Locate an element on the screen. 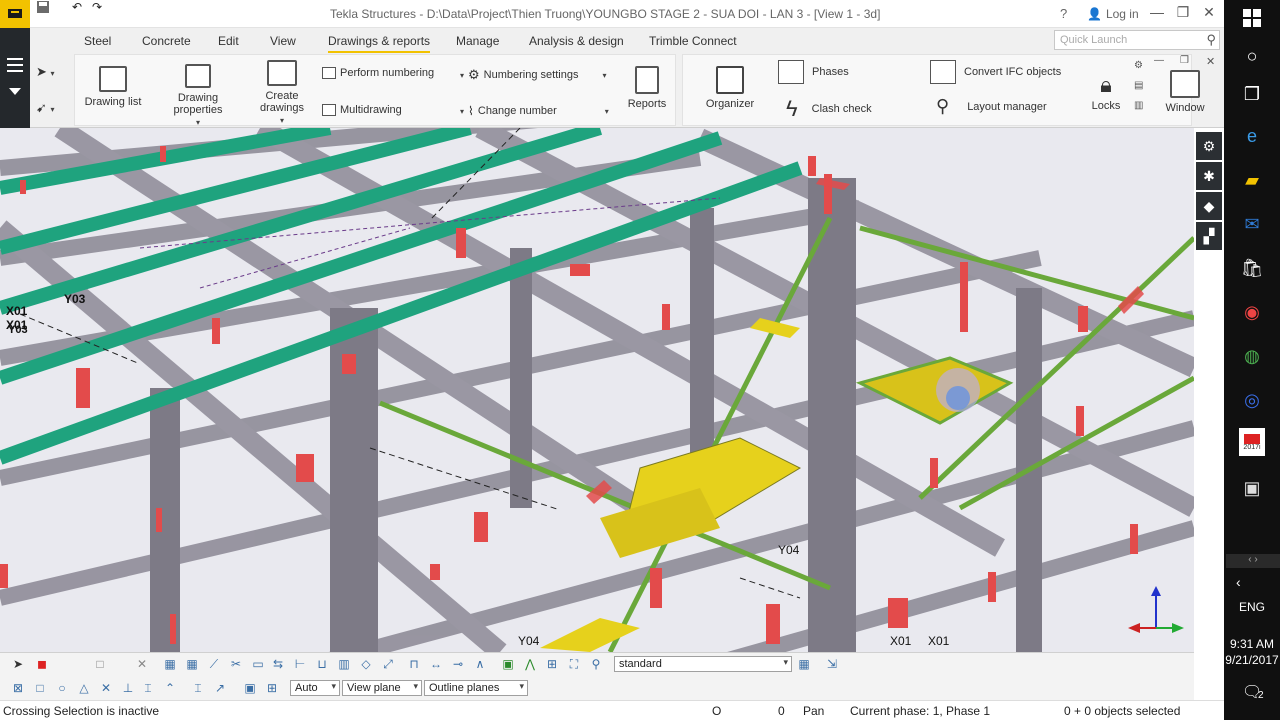  outline-planes-select: Outline planes ▾ is located at coordinates (476, 688).